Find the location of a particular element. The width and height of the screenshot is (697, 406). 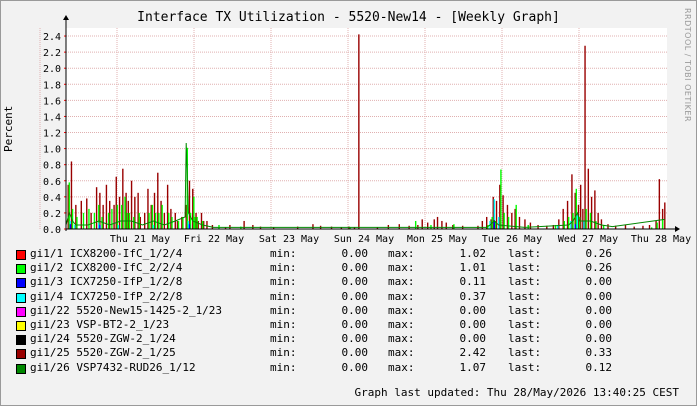

legend-max-value: 1.07 is located at coordinates (473, 367).